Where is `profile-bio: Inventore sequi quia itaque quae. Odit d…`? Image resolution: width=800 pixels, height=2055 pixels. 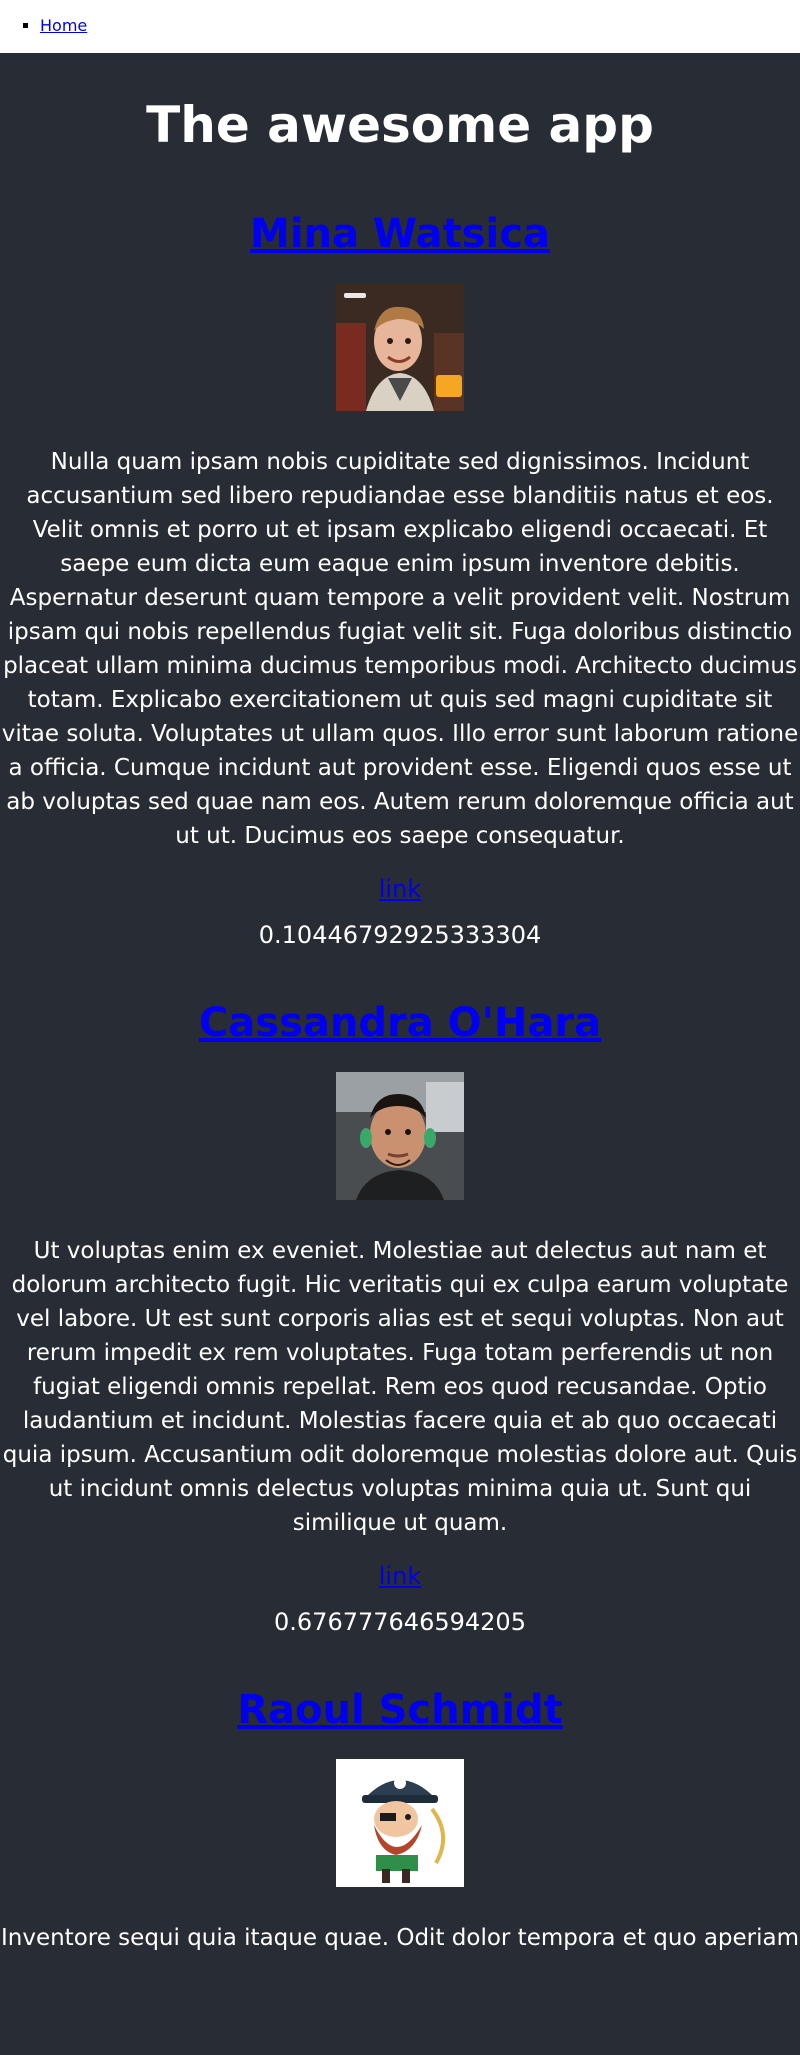 profile-bio: Inventore sequi quia itaque quae. Odit d… is located at coordinates (400, 1938).